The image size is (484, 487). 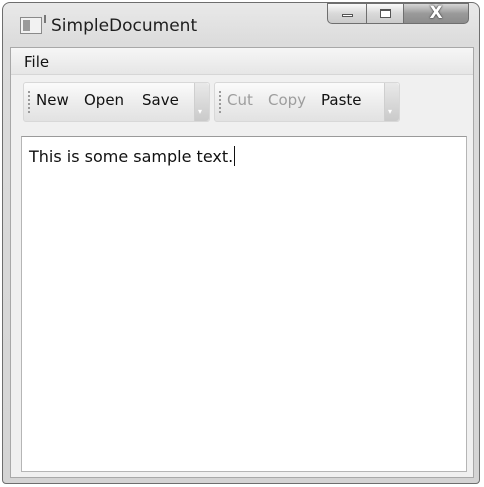 What do you see at coordinates (341, 100) in the screenshot?
I see `paste-button: Paste` at bounding box center [341, 100].